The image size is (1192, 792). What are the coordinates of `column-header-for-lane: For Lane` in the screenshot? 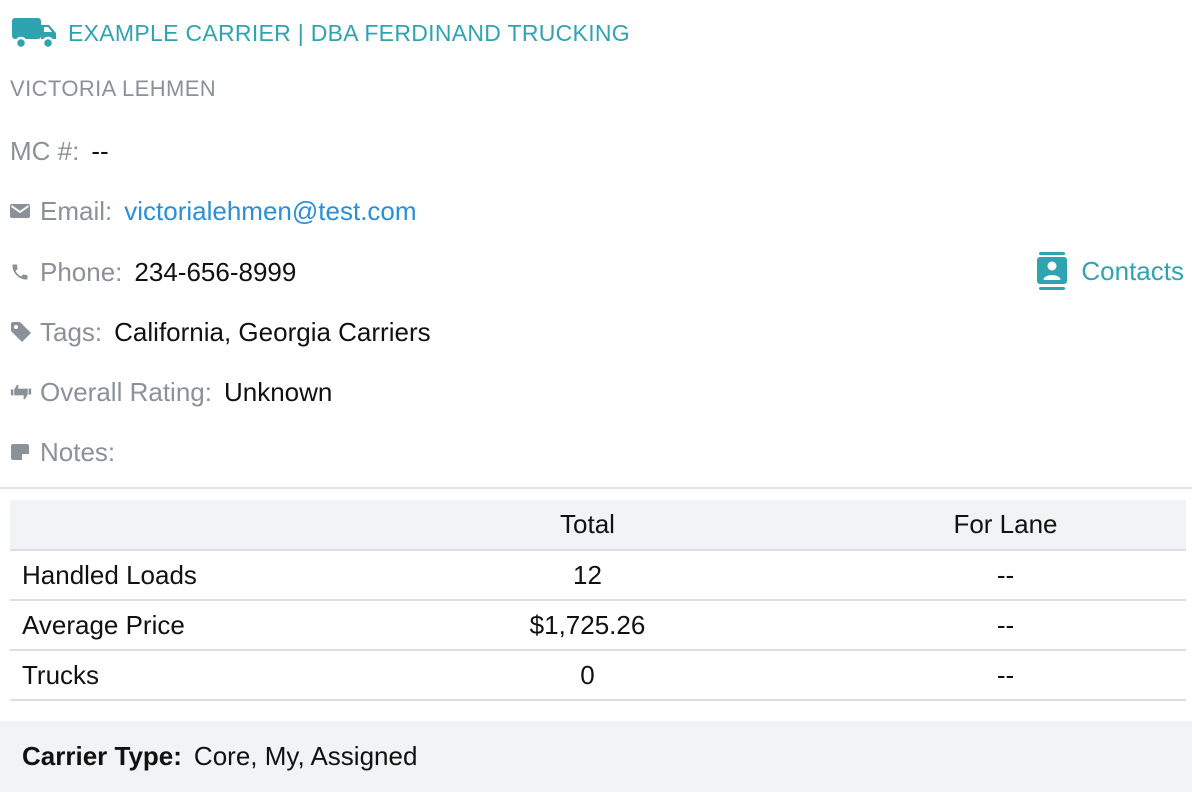 It's located at (1005, 525).